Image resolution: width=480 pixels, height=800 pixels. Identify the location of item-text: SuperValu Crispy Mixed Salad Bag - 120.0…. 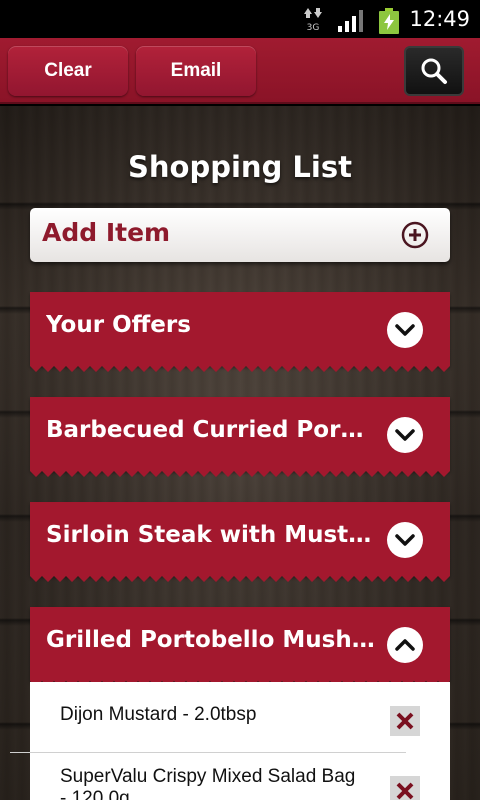
(208, 783).